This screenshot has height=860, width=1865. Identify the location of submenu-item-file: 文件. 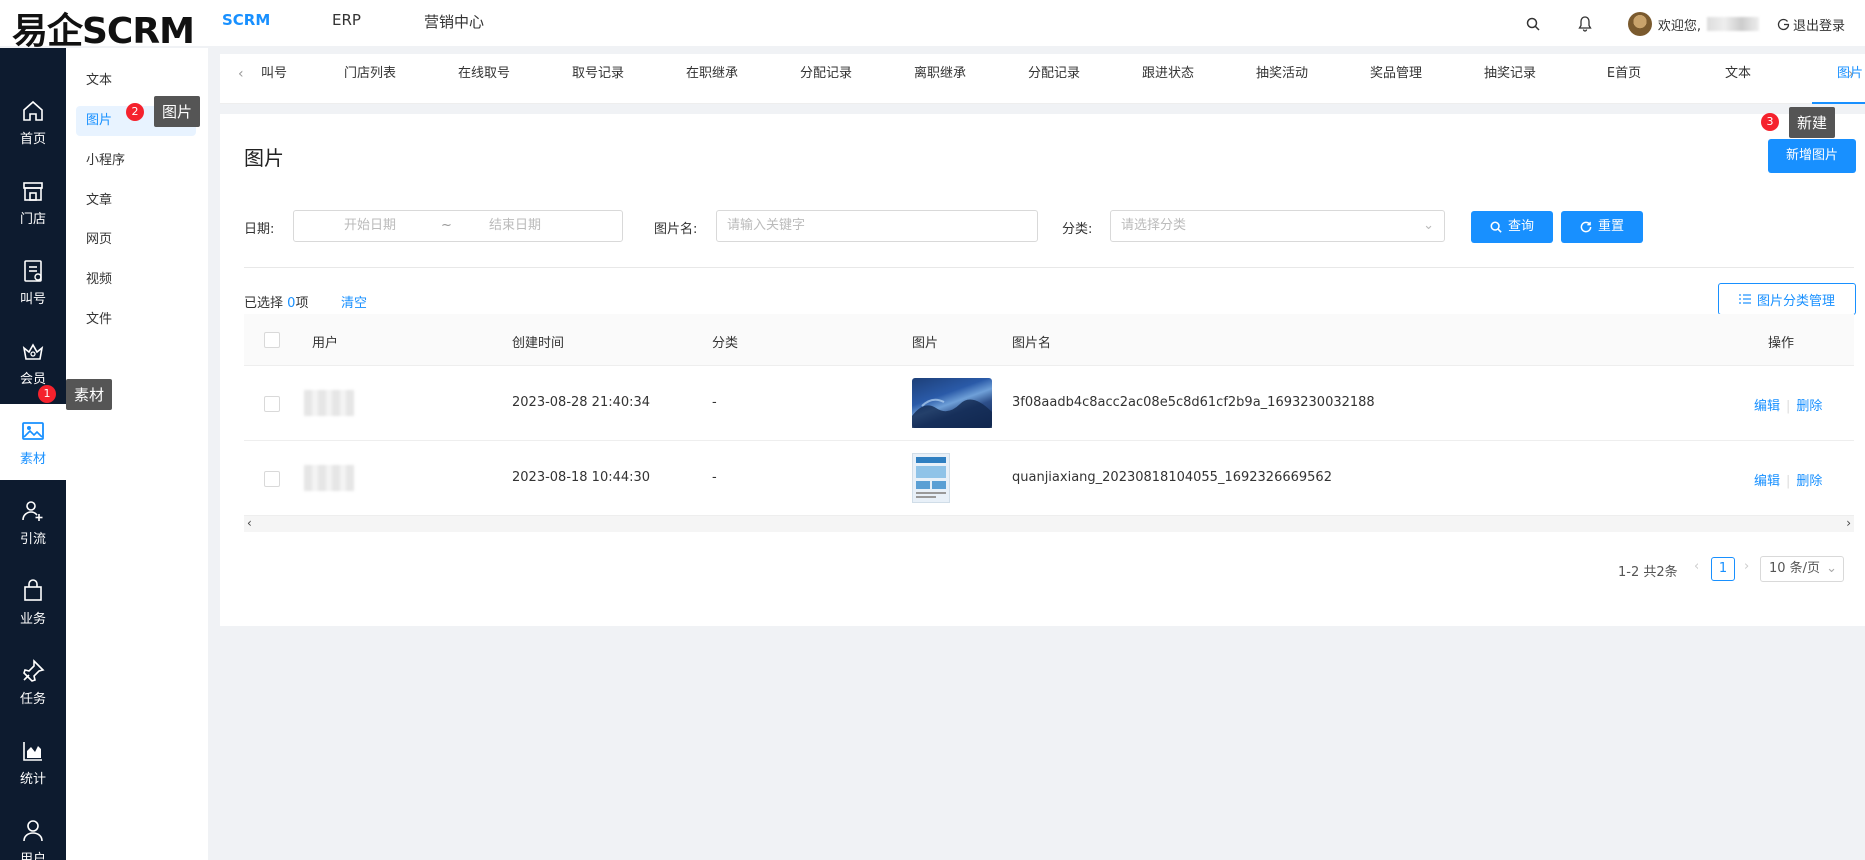
(136, 320).